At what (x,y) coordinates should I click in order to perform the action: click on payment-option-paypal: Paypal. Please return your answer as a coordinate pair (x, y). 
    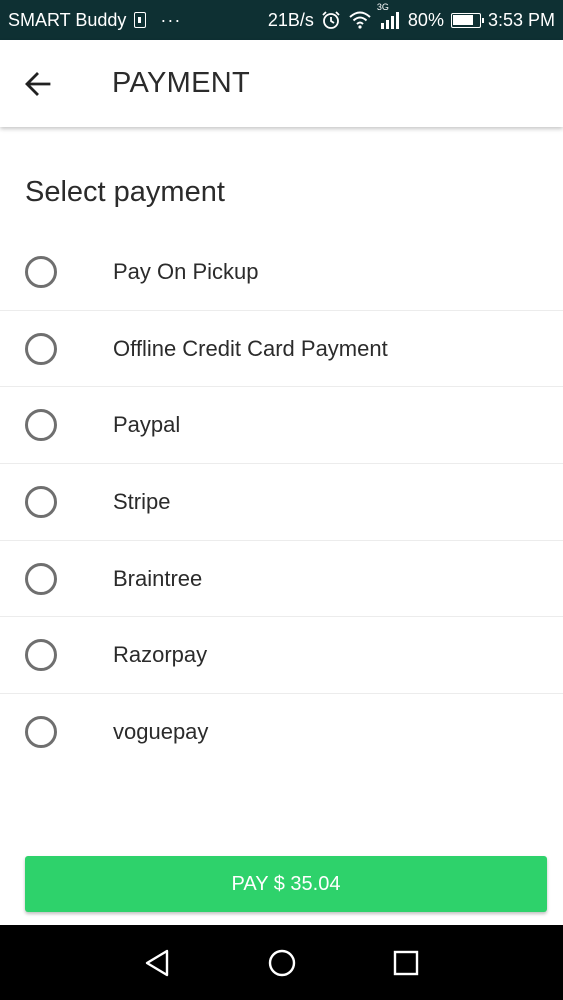
    Looking at the image, I should click on (281, 426).